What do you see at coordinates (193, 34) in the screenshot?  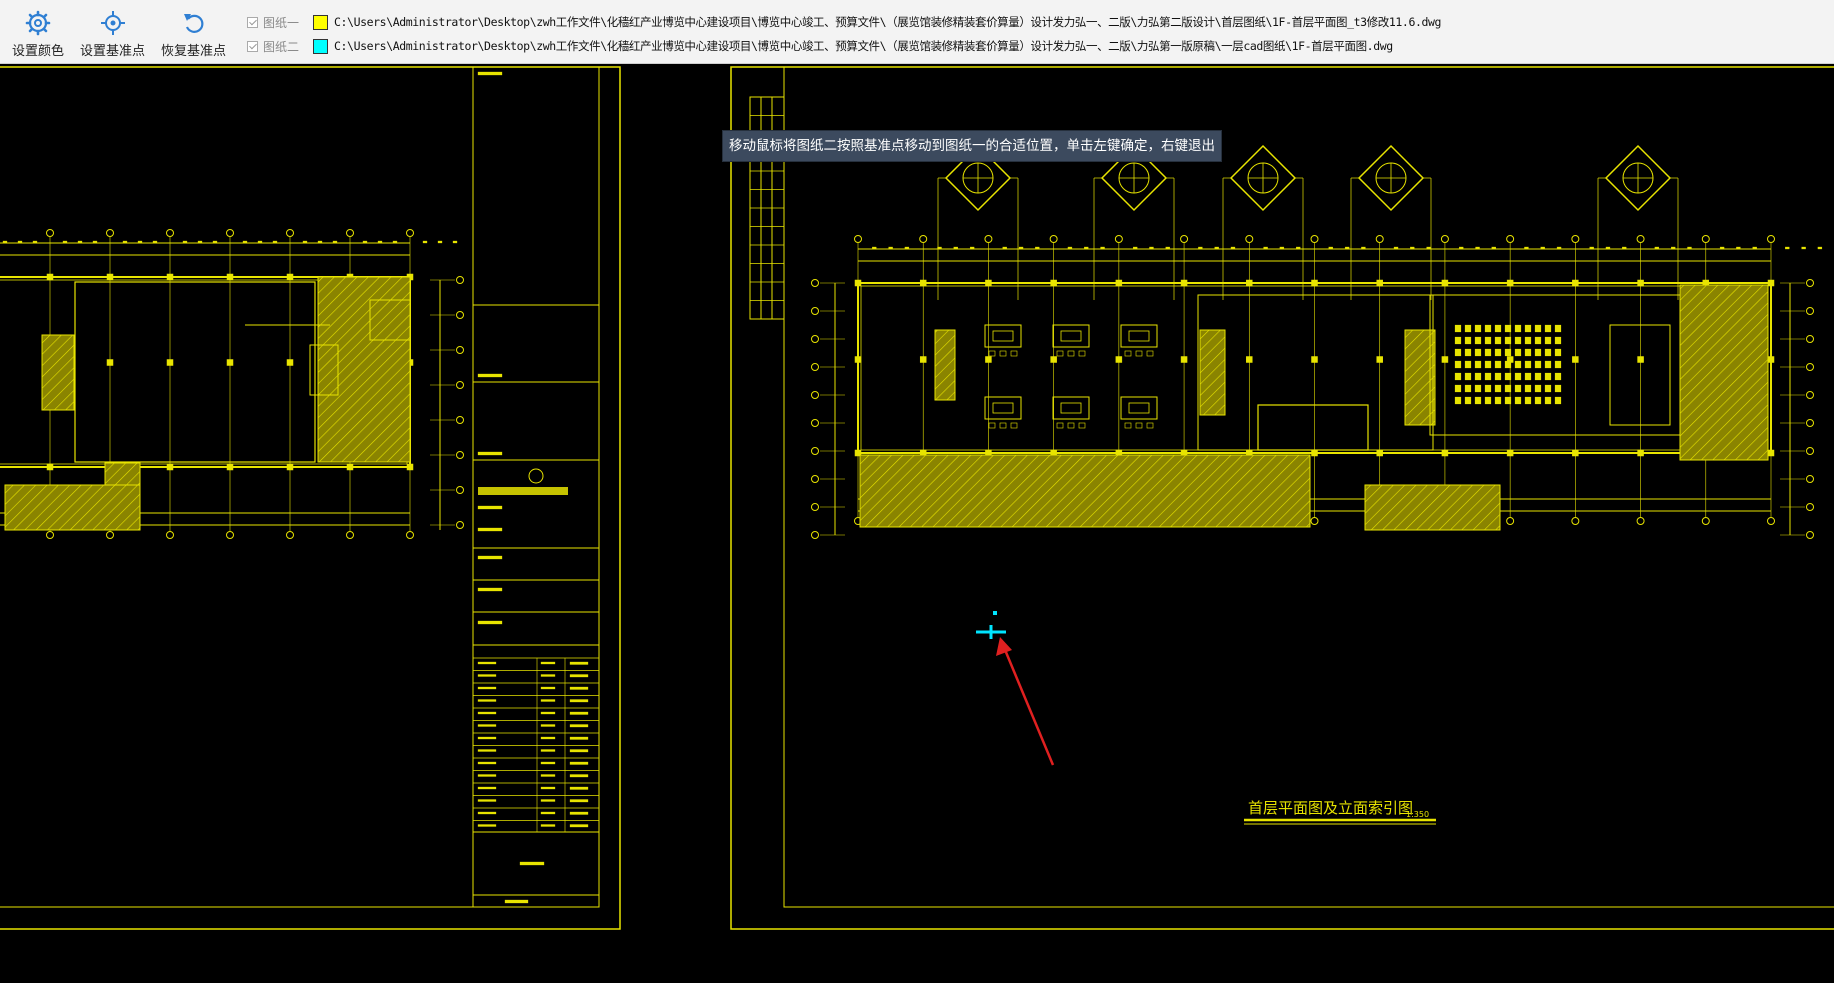 I see `restore-base-point-button: 恢复基准点` at bounding box center [193, 34].